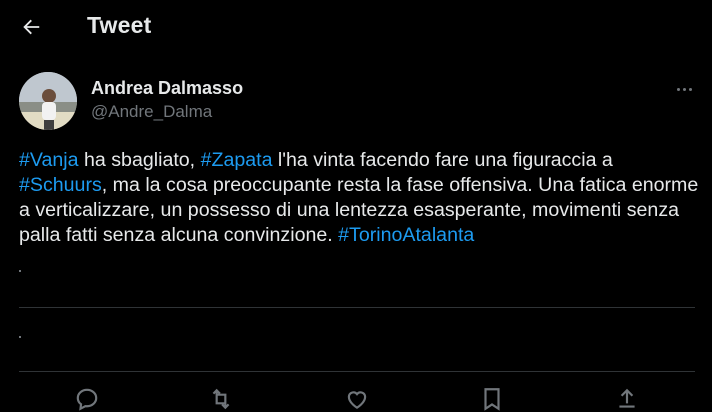 The width and height of the screenshot is (712, 412). I want to click on back-button, so click(31, 27).